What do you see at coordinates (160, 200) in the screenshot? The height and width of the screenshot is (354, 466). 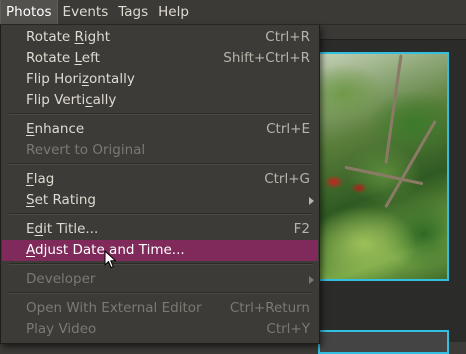 I see `menu-item-set-rating: Set Rating` at bounding box center [160, 200].